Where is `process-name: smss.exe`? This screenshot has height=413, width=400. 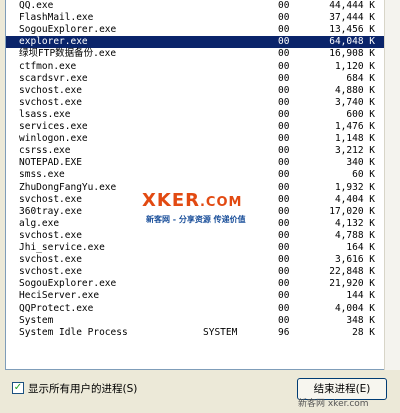 process-name: smss.exe is located at coordinates (42, 175).